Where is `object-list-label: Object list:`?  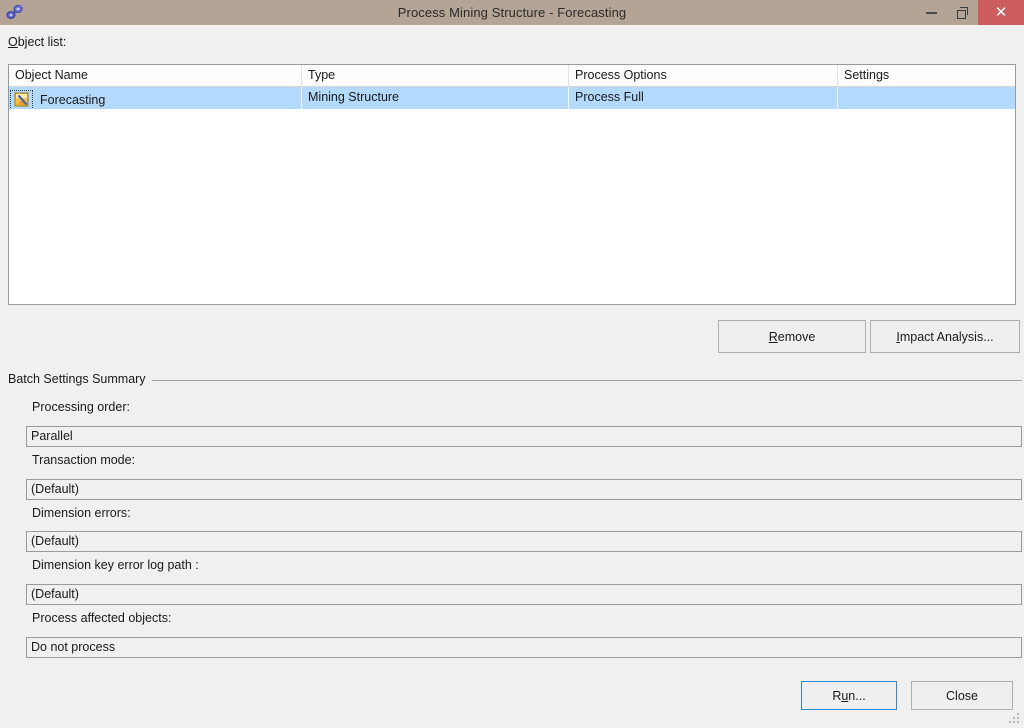 object-list-label: Object list: is located at coordinates (37, 42).